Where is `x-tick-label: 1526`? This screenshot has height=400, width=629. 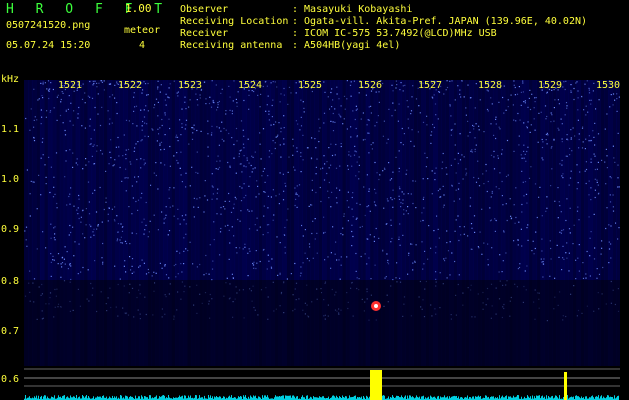 x-tick-label: 1526 is located at coordinates (370, 85).